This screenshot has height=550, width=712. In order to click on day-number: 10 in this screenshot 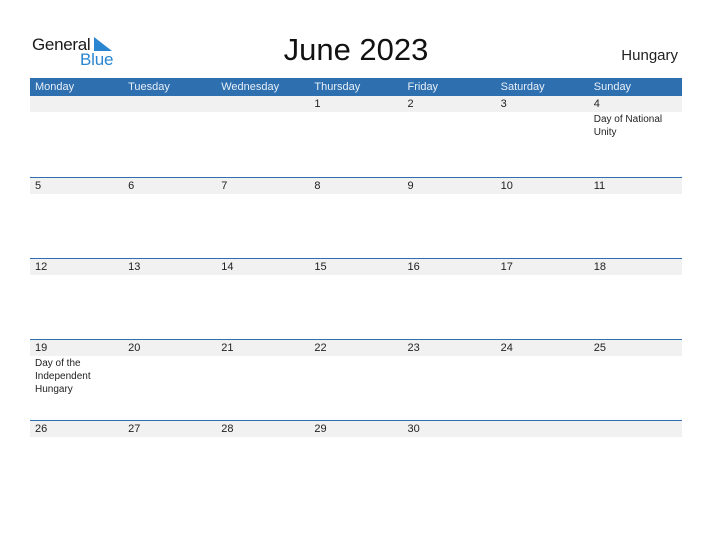, I will do `click(506, 186)`.